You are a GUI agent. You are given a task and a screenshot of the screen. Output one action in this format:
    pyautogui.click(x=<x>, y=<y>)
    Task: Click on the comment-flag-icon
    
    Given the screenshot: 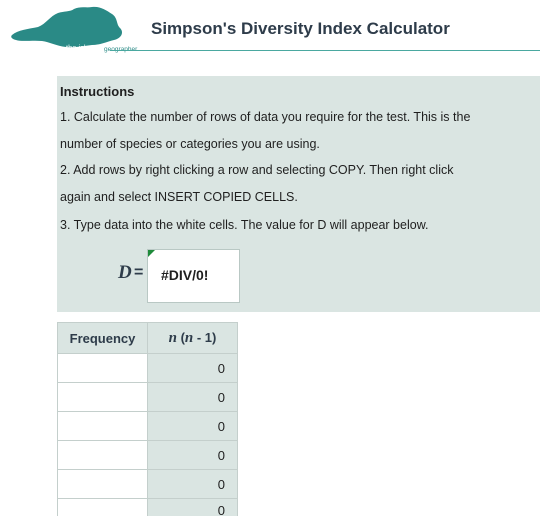 What is the action you would take?
    pyautogui.click(x=151, y=253)
    